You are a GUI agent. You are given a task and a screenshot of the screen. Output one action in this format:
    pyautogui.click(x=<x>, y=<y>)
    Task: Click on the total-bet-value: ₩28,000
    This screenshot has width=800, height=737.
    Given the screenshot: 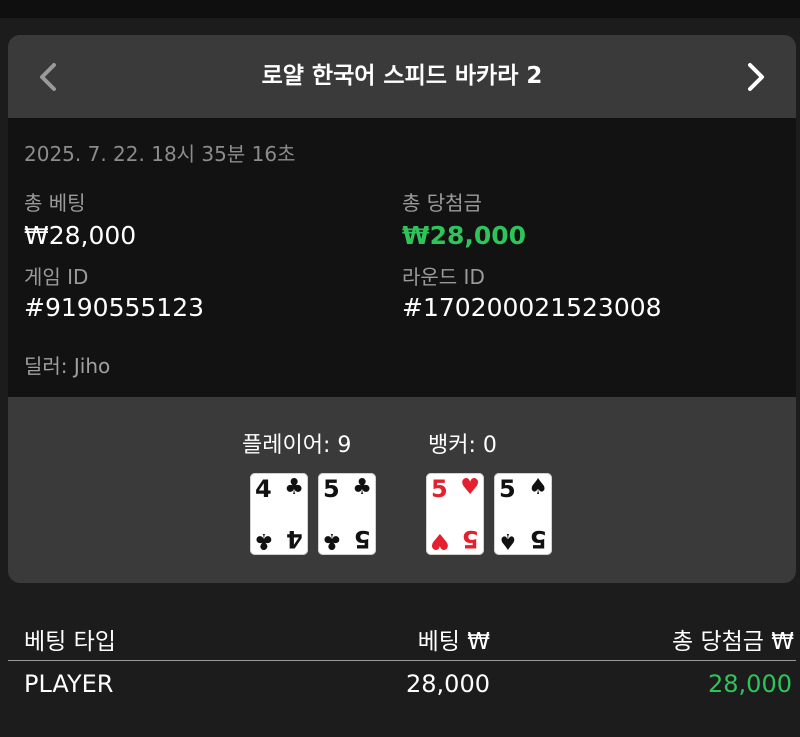 What is the action you would take?
    pyautogui.click(x=80, y=235)
    